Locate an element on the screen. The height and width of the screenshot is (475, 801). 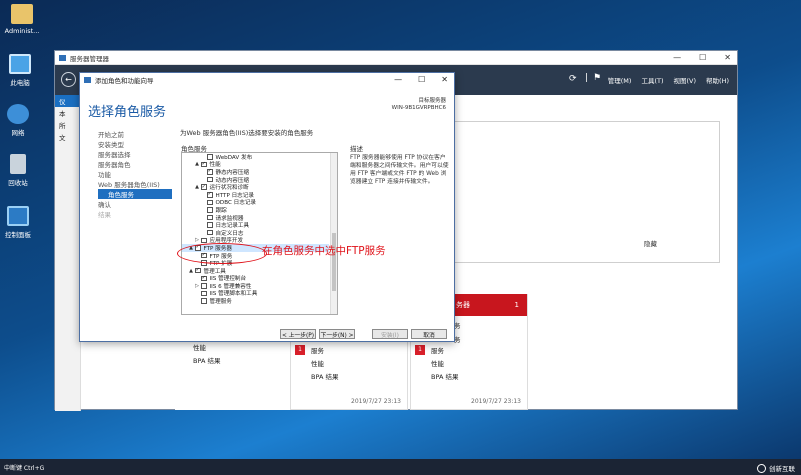
user-folder-icon is located at coordinates (22, 14).